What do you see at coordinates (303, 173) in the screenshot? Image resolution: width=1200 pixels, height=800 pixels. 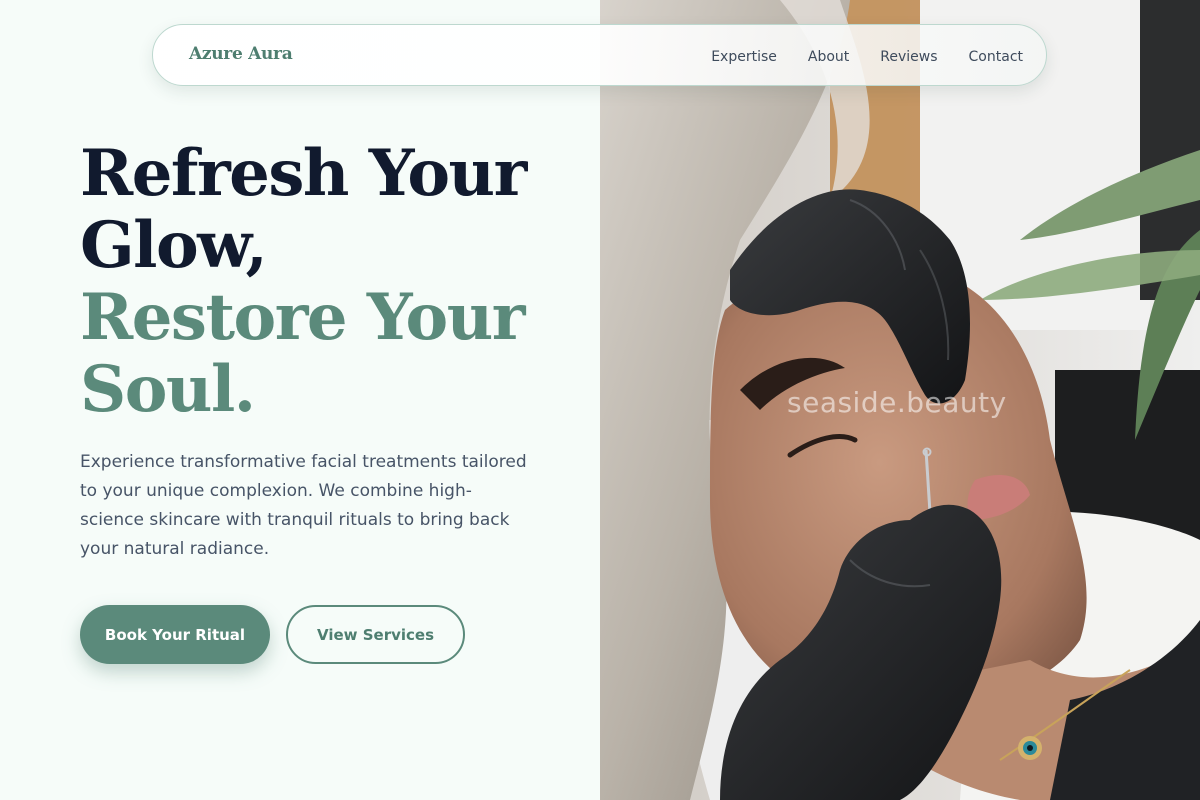 I see `headline-line-1: Refresh Your` at bounding box center [303, 173].